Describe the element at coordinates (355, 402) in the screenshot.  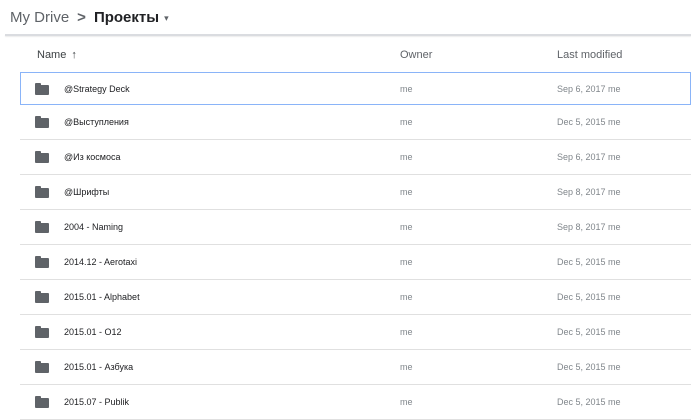
I see `table-row: 2015.07 - Publik me Dec 5, 2015 me` at that location.